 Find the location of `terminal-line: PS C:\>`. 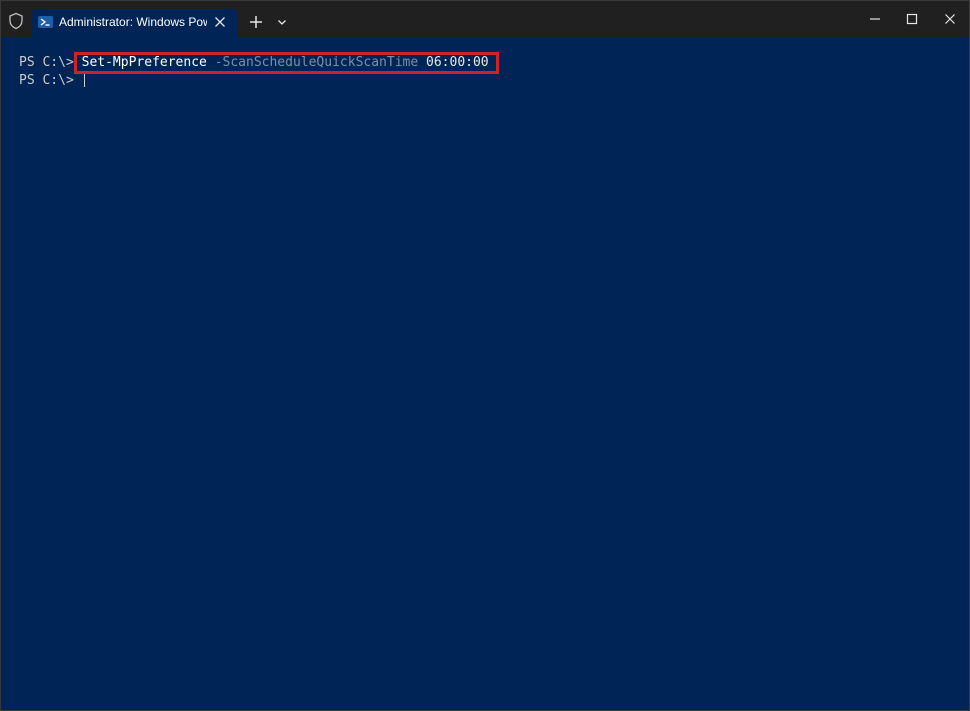

terminal-line: PS C:\> is located at coordinates (52, 80).